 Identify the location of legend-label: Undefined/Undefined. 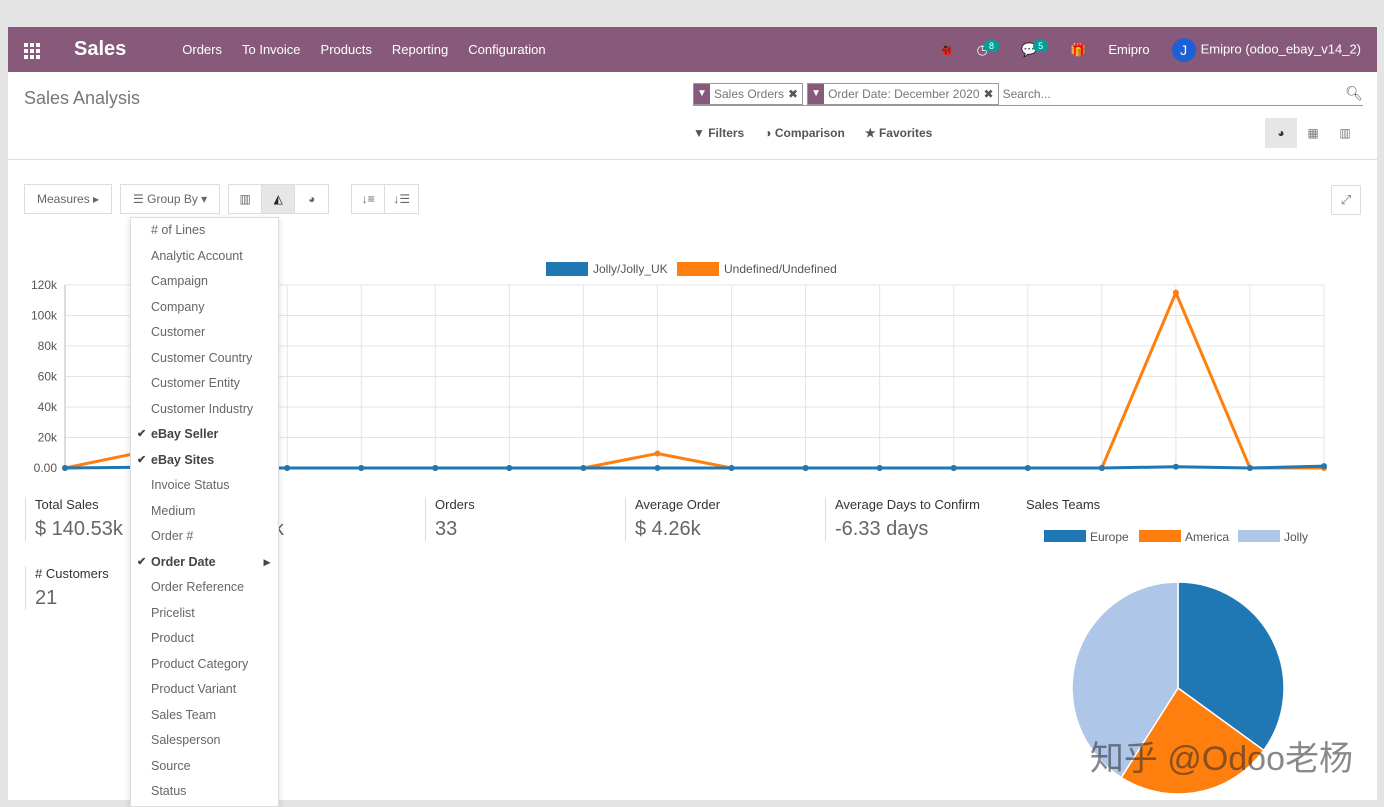
(780, 269).